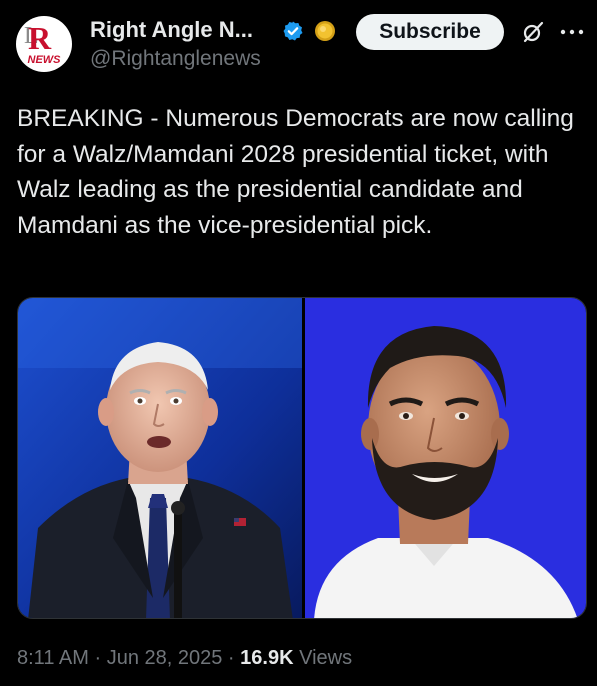 This screenshot has width=597, height=686. Describe the element at coordinates (44, 60) in the screenshot. I see `avatar-logo-text: NEWS` at that location.